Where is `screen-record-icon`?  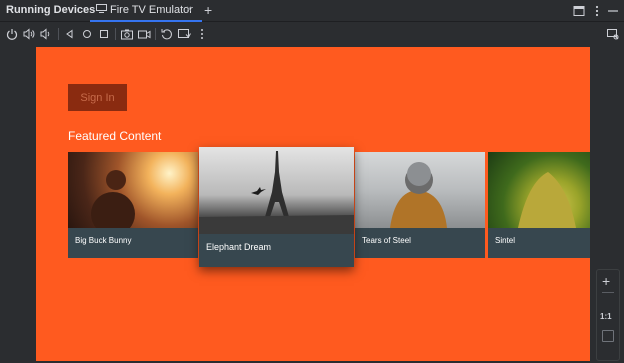 screen-record-icon is located at coordinates (144, 34).